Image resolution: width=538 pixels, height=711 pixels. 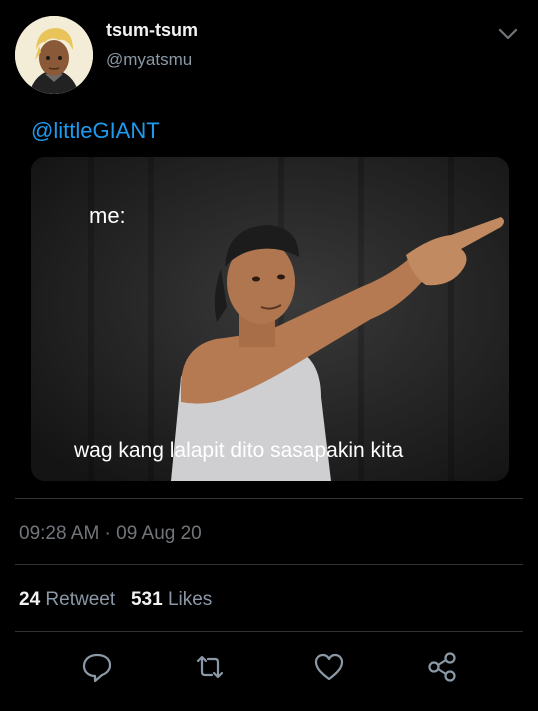 What do you see at coordinates (190, 599) in the screenshot?
I see `like-label: Likes` at bounding box center [190, 599].